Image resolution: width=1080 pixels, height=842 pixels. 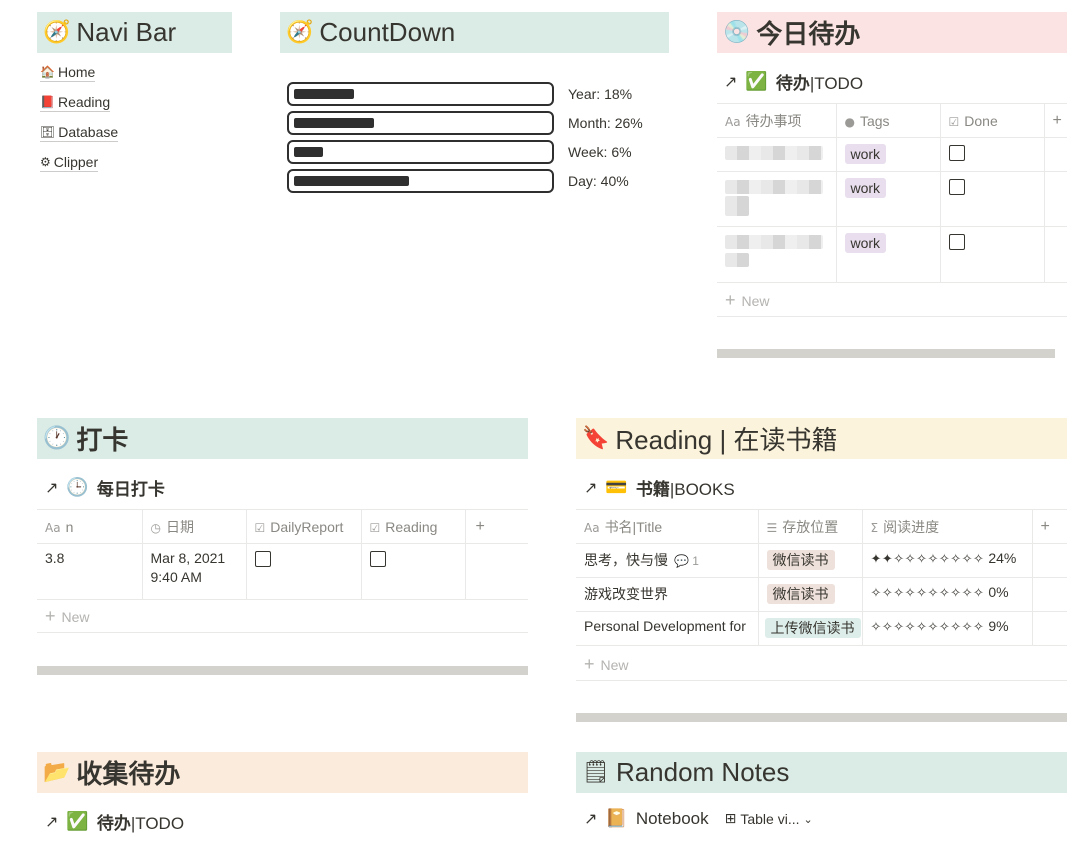 I want to click on column-header: Aa 书名|Title, so click(x=667, y=526).